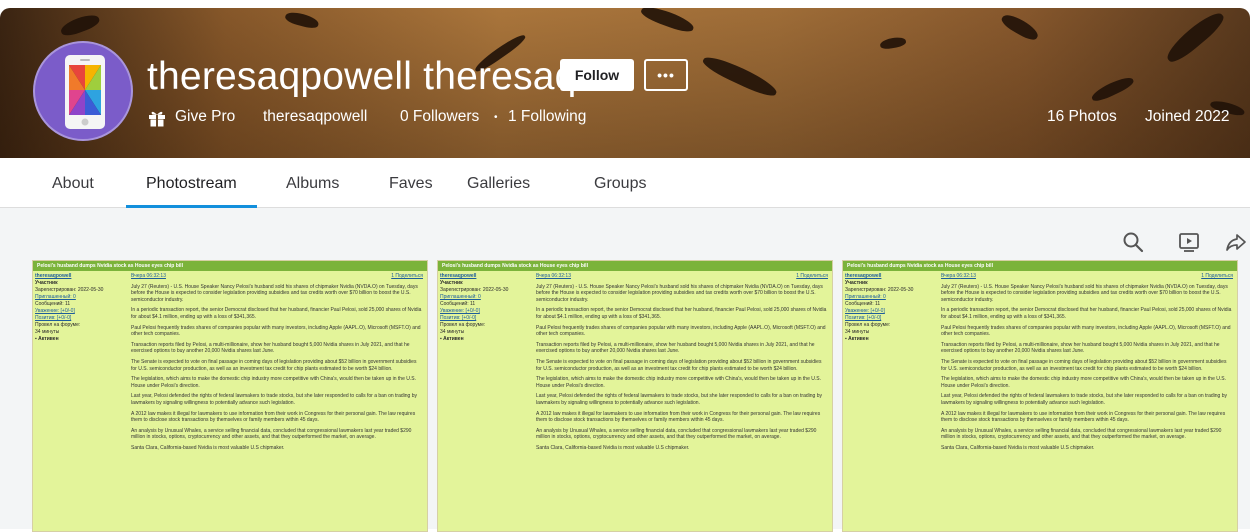 This screenshot has height=532, width=1250. I want to click on follow-button: Follow, so click(597, 75).